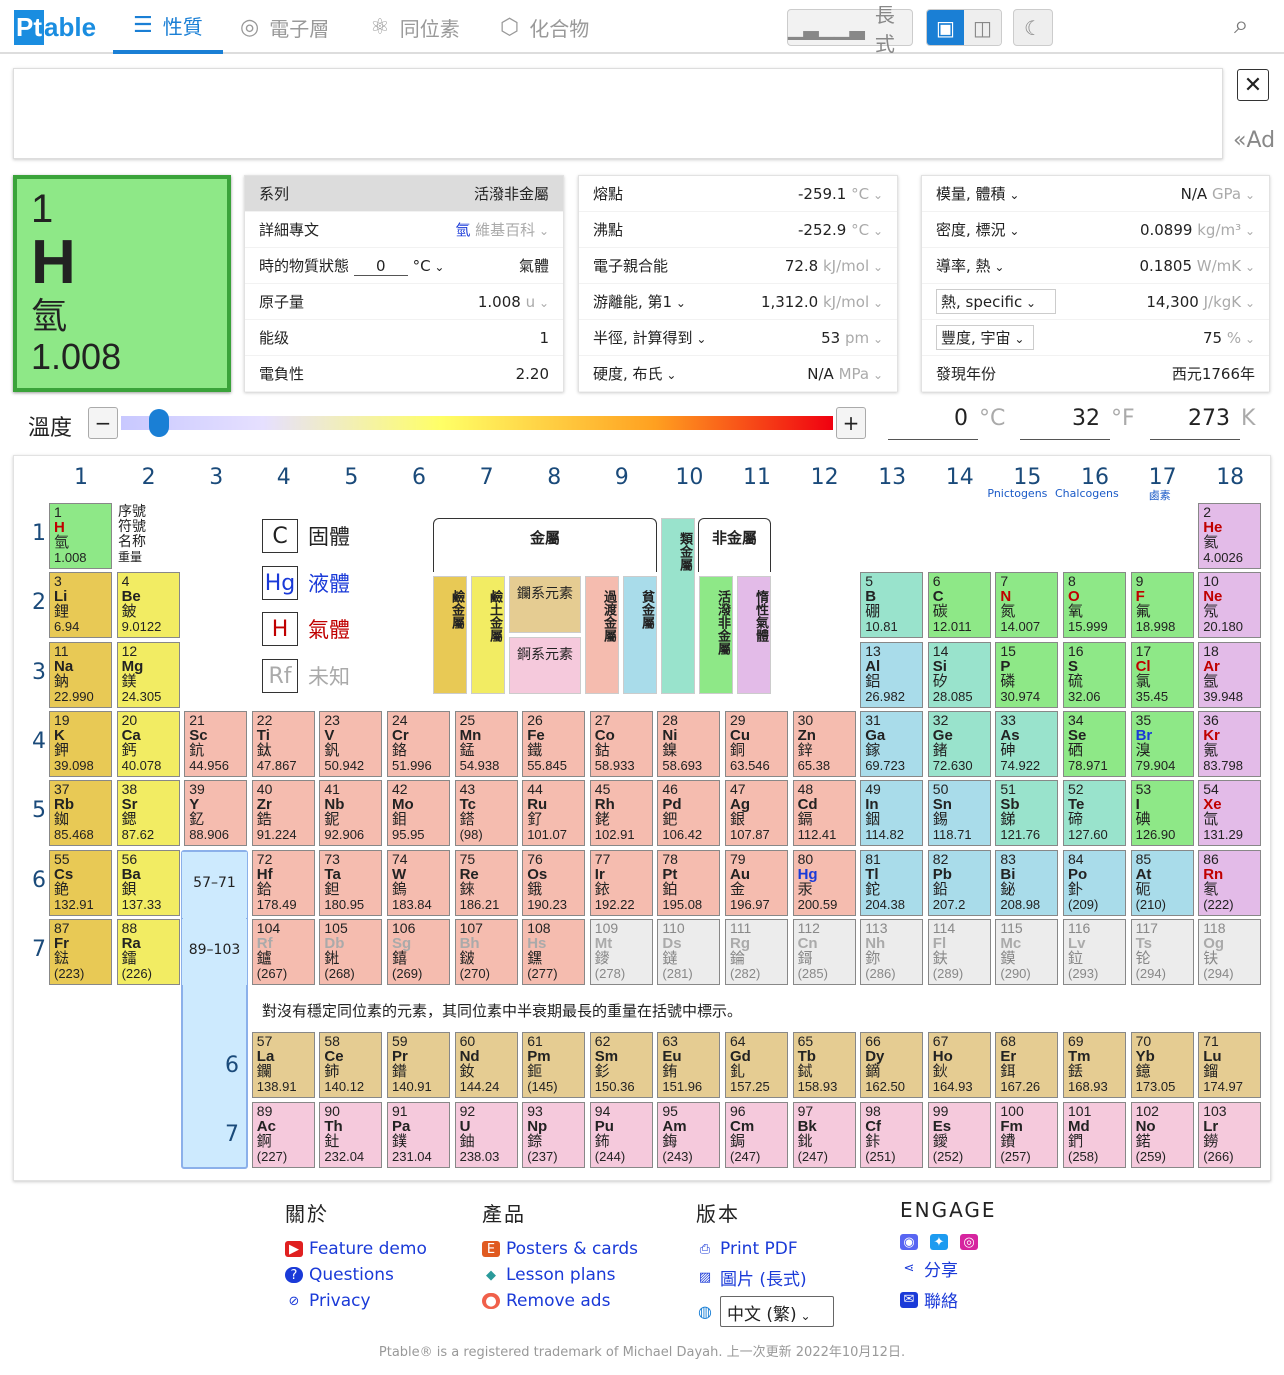  Describe the element at coordinates (756, 813) in the screenshot. I see `element-cell-ag: 47 Ag 銀 107.87` at that location.